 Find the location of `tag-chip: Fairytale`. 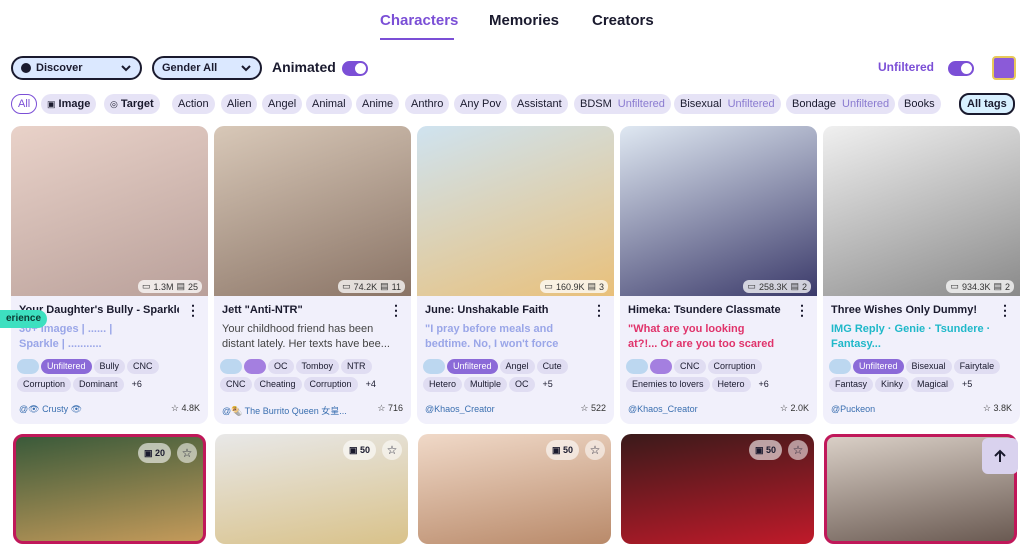

tag-chip: Fairytale is located at coordinates (977, 366).